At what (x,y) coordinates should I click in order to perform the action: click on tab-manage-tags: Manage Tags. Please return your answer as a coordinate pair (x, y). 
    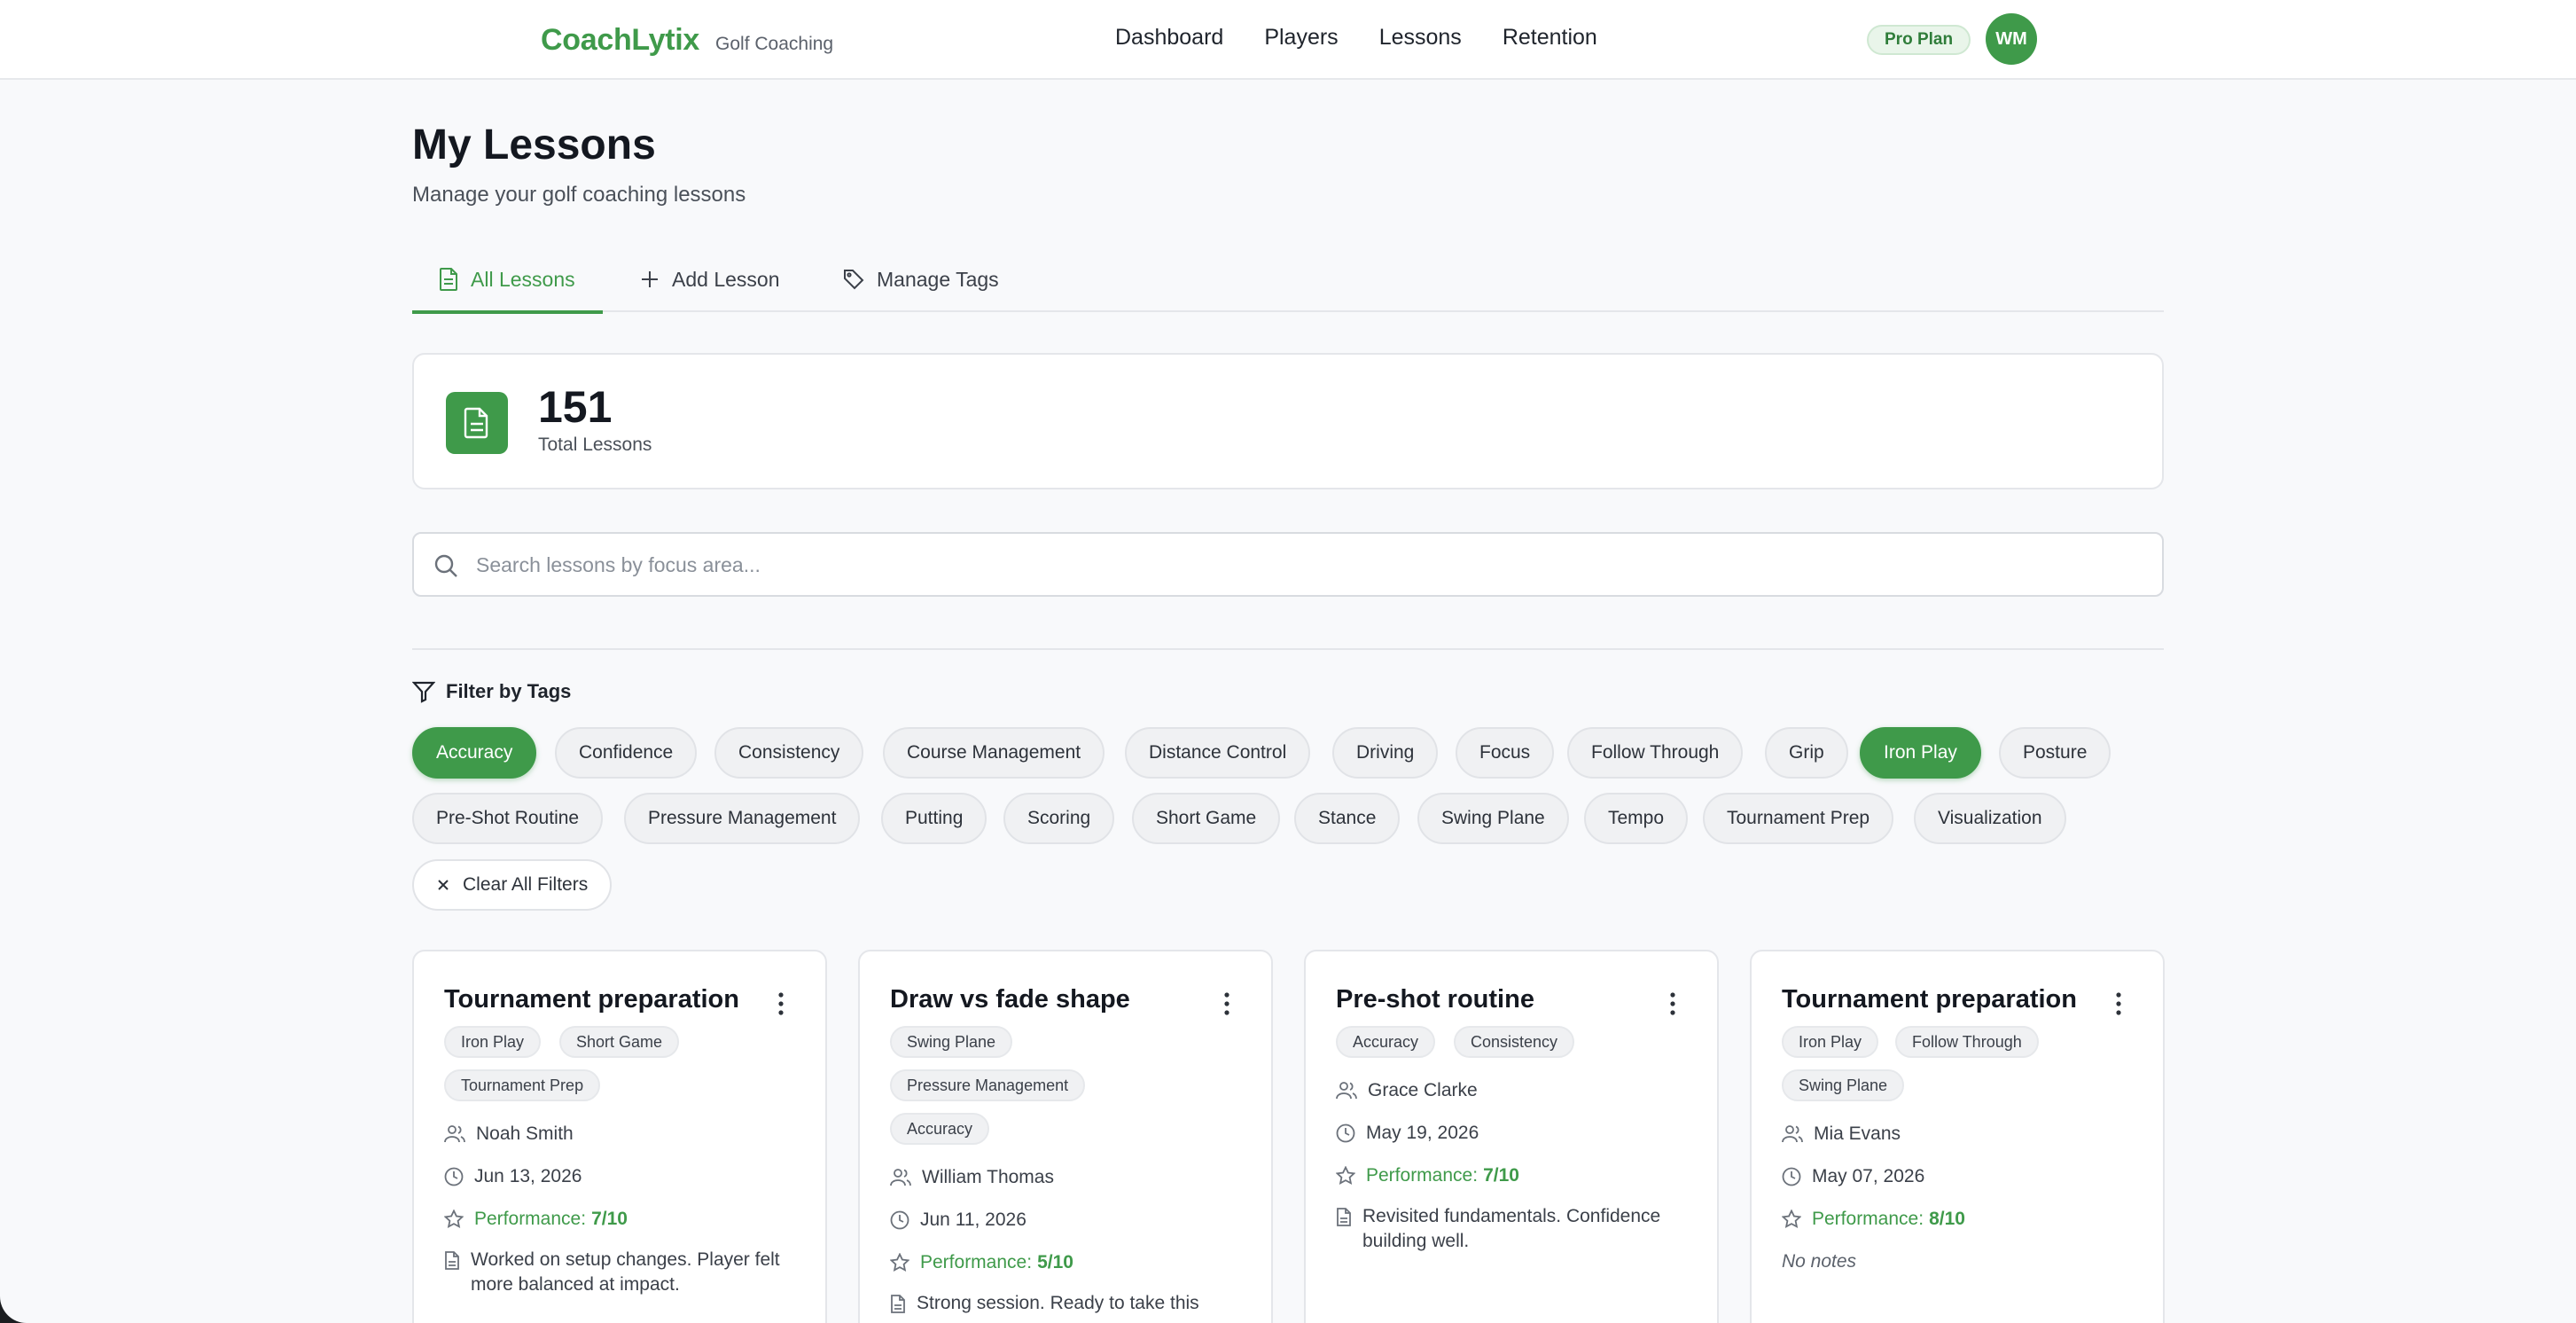
    Looking at the image, I should click on (921, 283).